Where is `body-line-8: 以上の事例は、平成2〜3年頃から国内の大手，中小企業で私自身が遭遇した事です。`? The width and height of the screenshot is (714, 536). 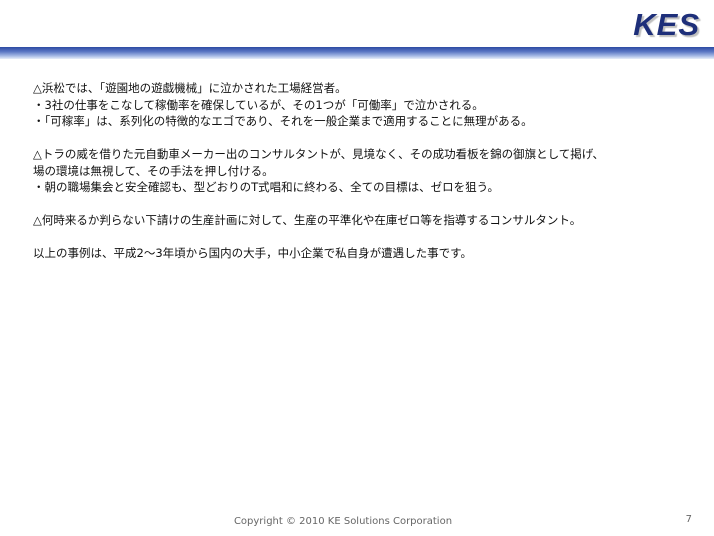 body-line-8: 以上の事例は、平成2〜3年頃から国内の大手，中小企業で私自身が遭遇した事です。 is located at coordinates (252, 253).